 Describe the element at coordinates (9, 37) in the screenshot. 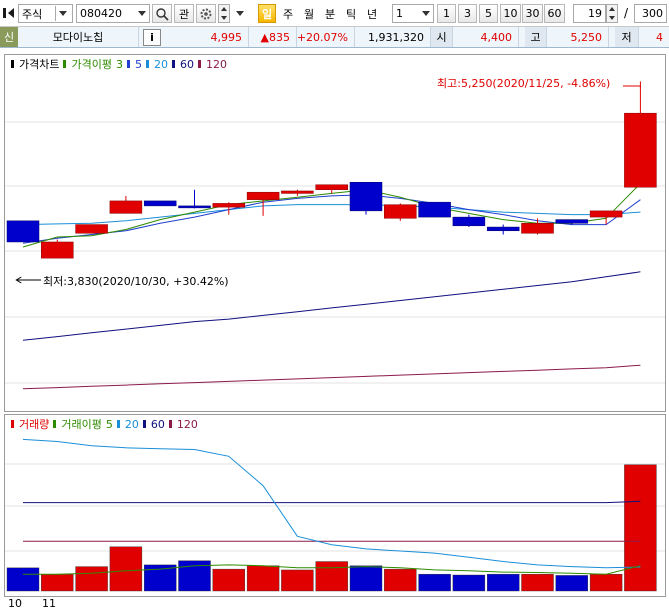

I see `credit-badge: 신` at that location.